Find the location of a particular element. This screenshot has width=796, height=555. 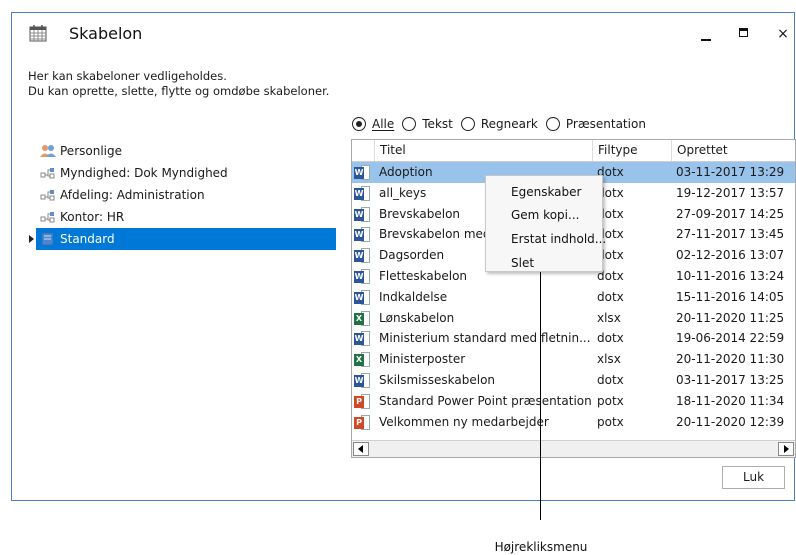

callout-line is located at coordinates (540, 396).